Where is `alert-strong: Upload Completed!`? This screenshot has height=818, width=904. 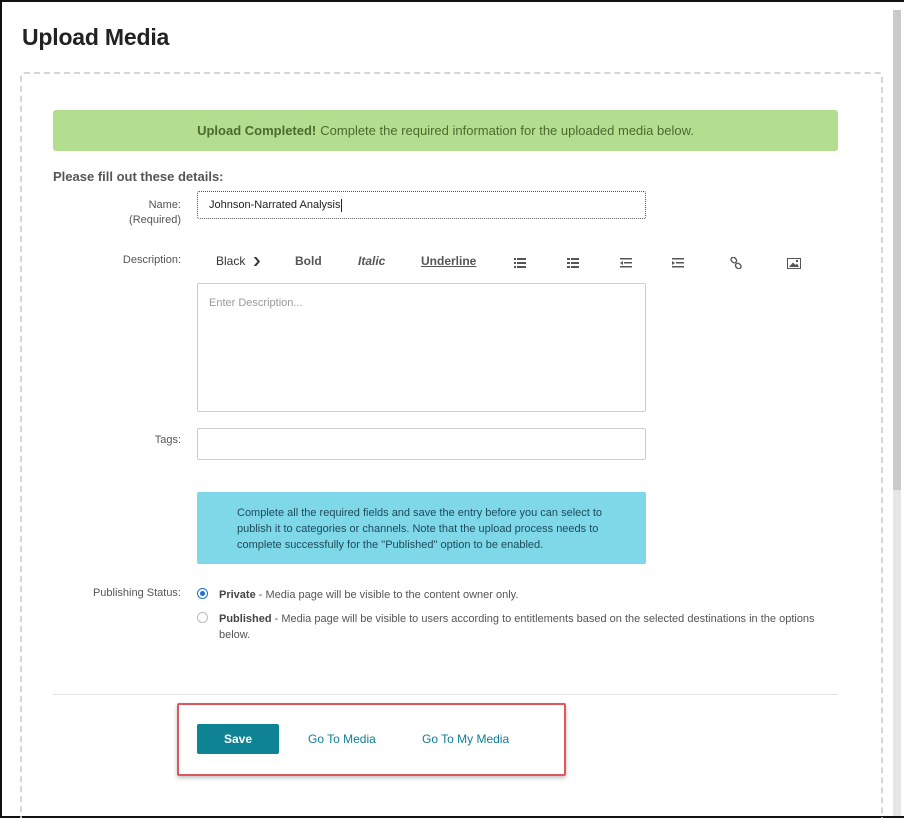 alert-strong: Upload Completed! is located at coordinates (257, 130).